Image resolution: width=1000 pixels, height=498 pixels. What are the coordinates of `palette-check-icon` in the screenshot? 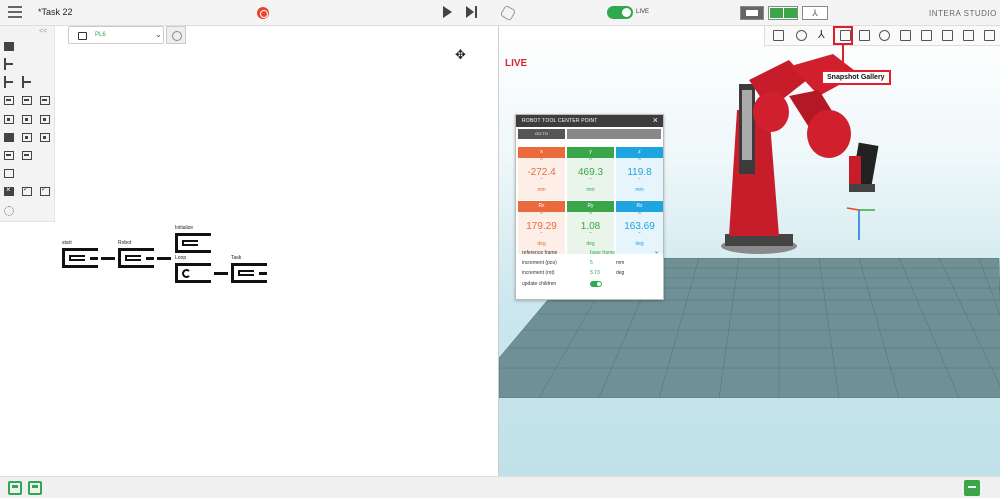 It's located at (45, 190).